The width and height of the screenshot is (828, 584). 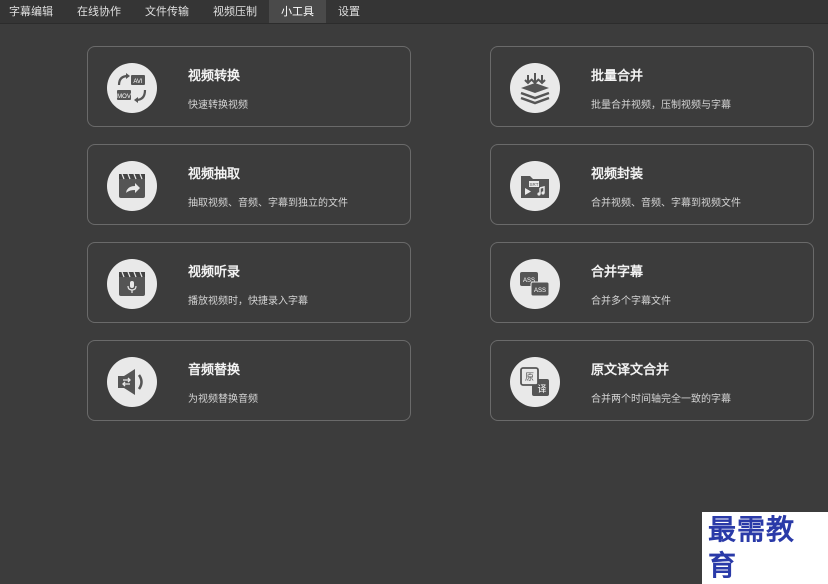 I want to click on card-title: 视频抽取, so click(x=214, y=174).